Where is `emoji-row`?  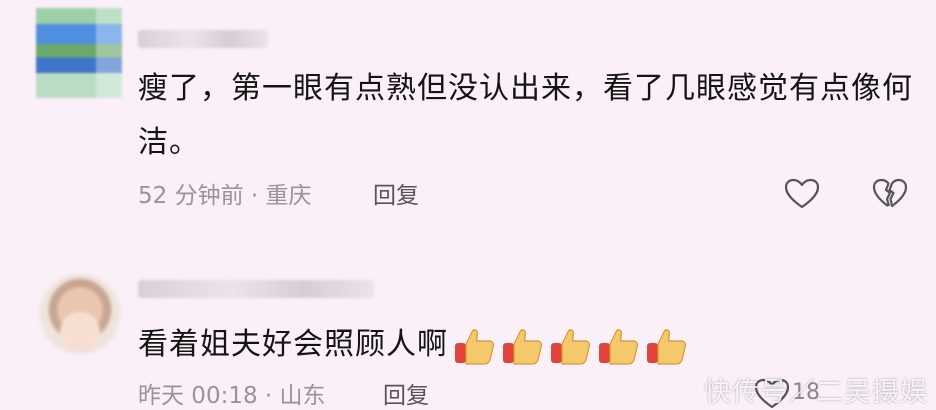
emoji-row is located at coordinates (571, 346).